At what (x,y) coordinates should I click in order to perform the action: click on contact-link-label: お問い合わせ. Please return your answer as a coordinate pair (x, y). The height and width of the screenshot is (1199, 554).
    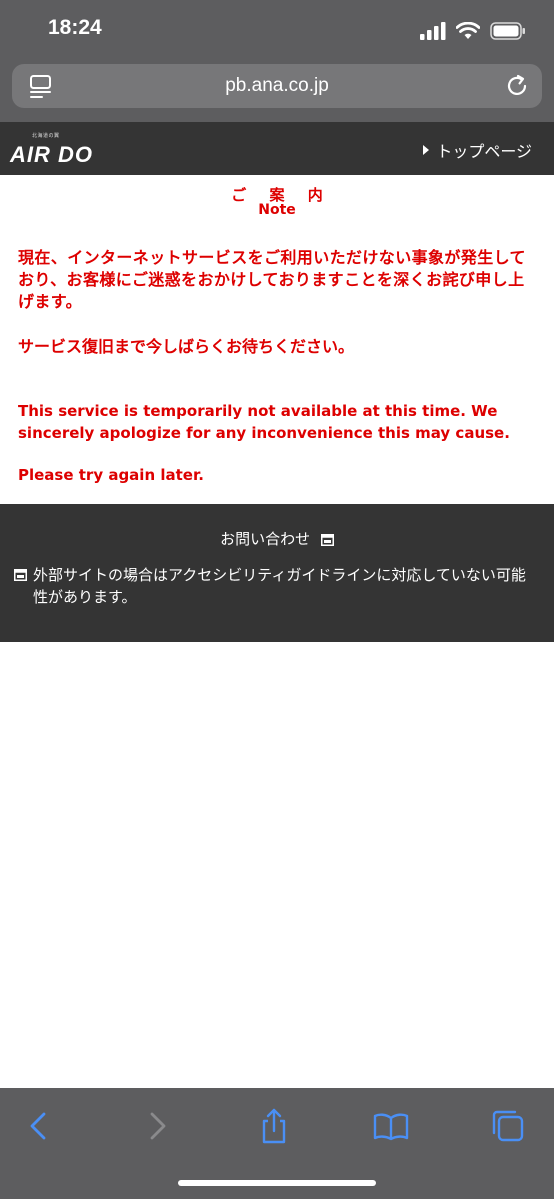
    Looking at the image, I should click on (265, 539).